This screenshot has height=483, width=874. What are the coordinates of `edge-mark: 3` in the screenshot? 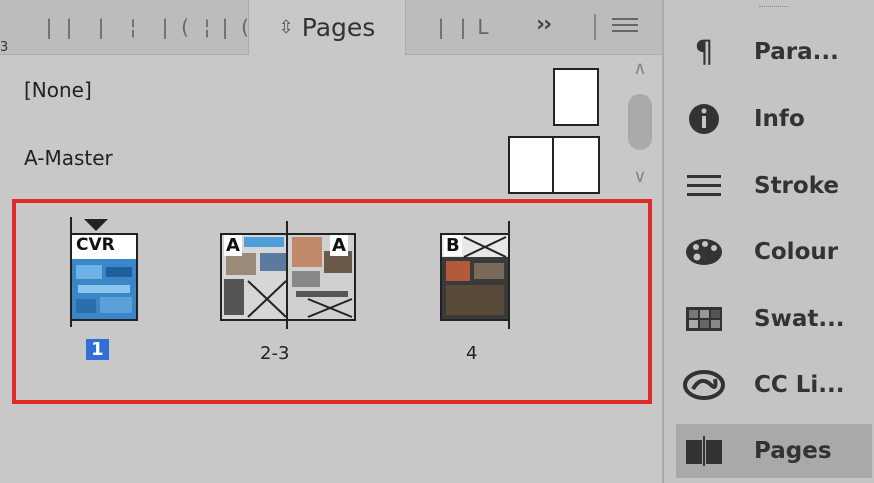 It's located at (4, 47).